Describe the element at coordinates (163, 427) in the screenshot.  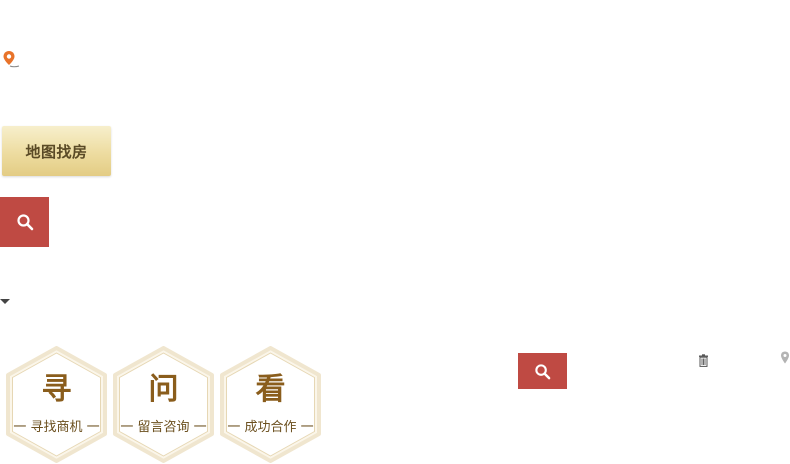
I see `card-label: 一 留言咨询 一` at that location.